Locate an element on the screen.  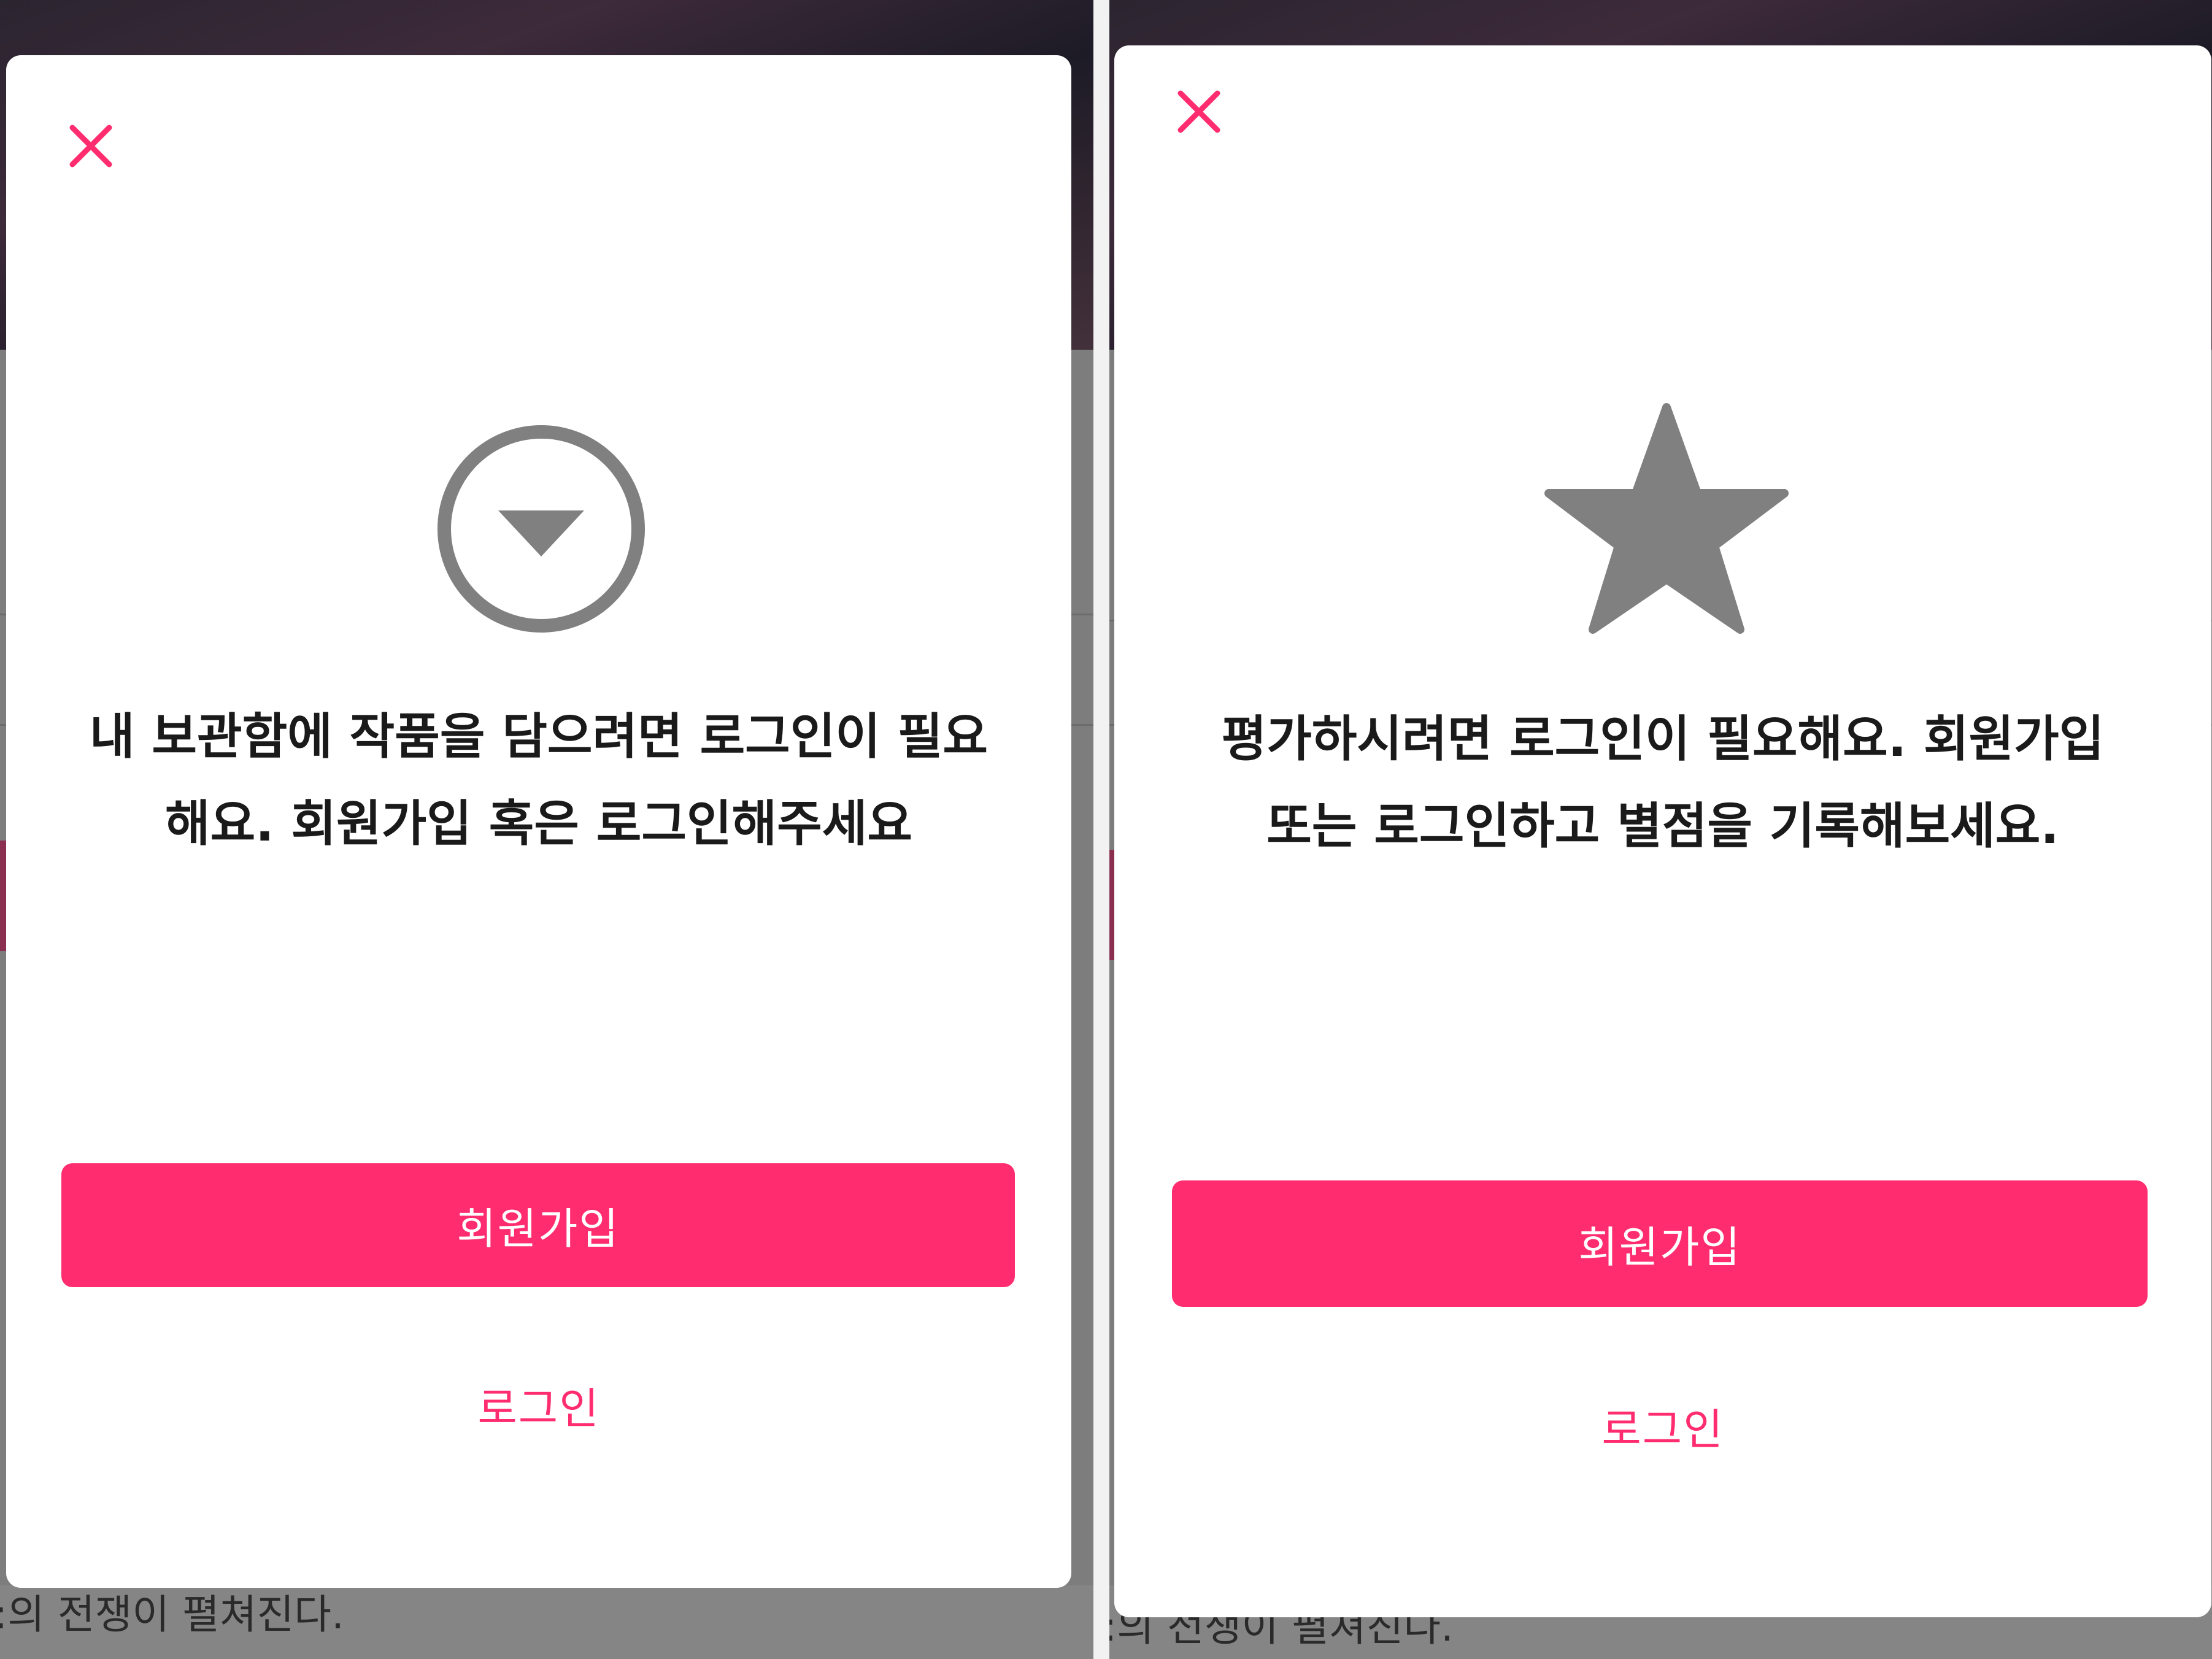
circle-arrow-down-icon is located at coordinates (541, 528).